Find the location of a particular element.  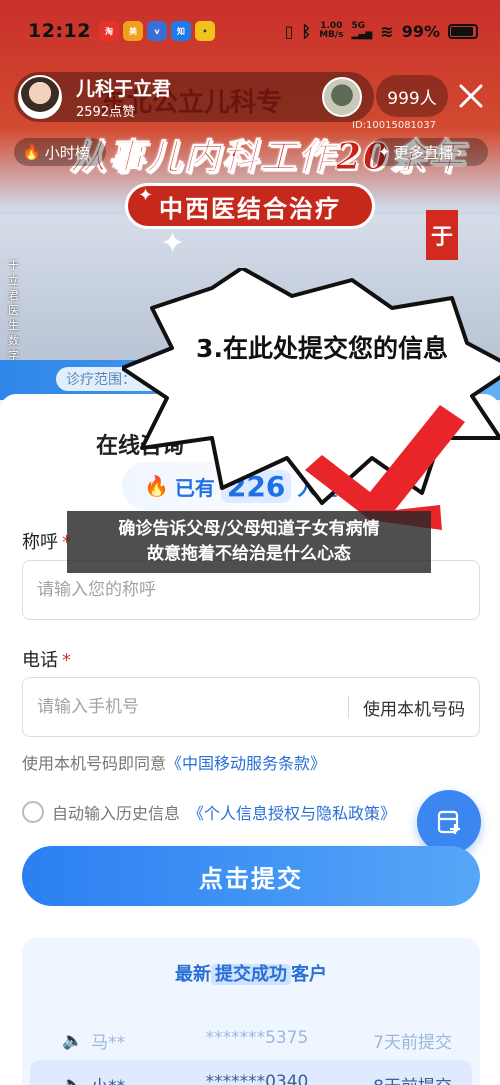

name-label: 称呼* is located at coordinates (46, 542).